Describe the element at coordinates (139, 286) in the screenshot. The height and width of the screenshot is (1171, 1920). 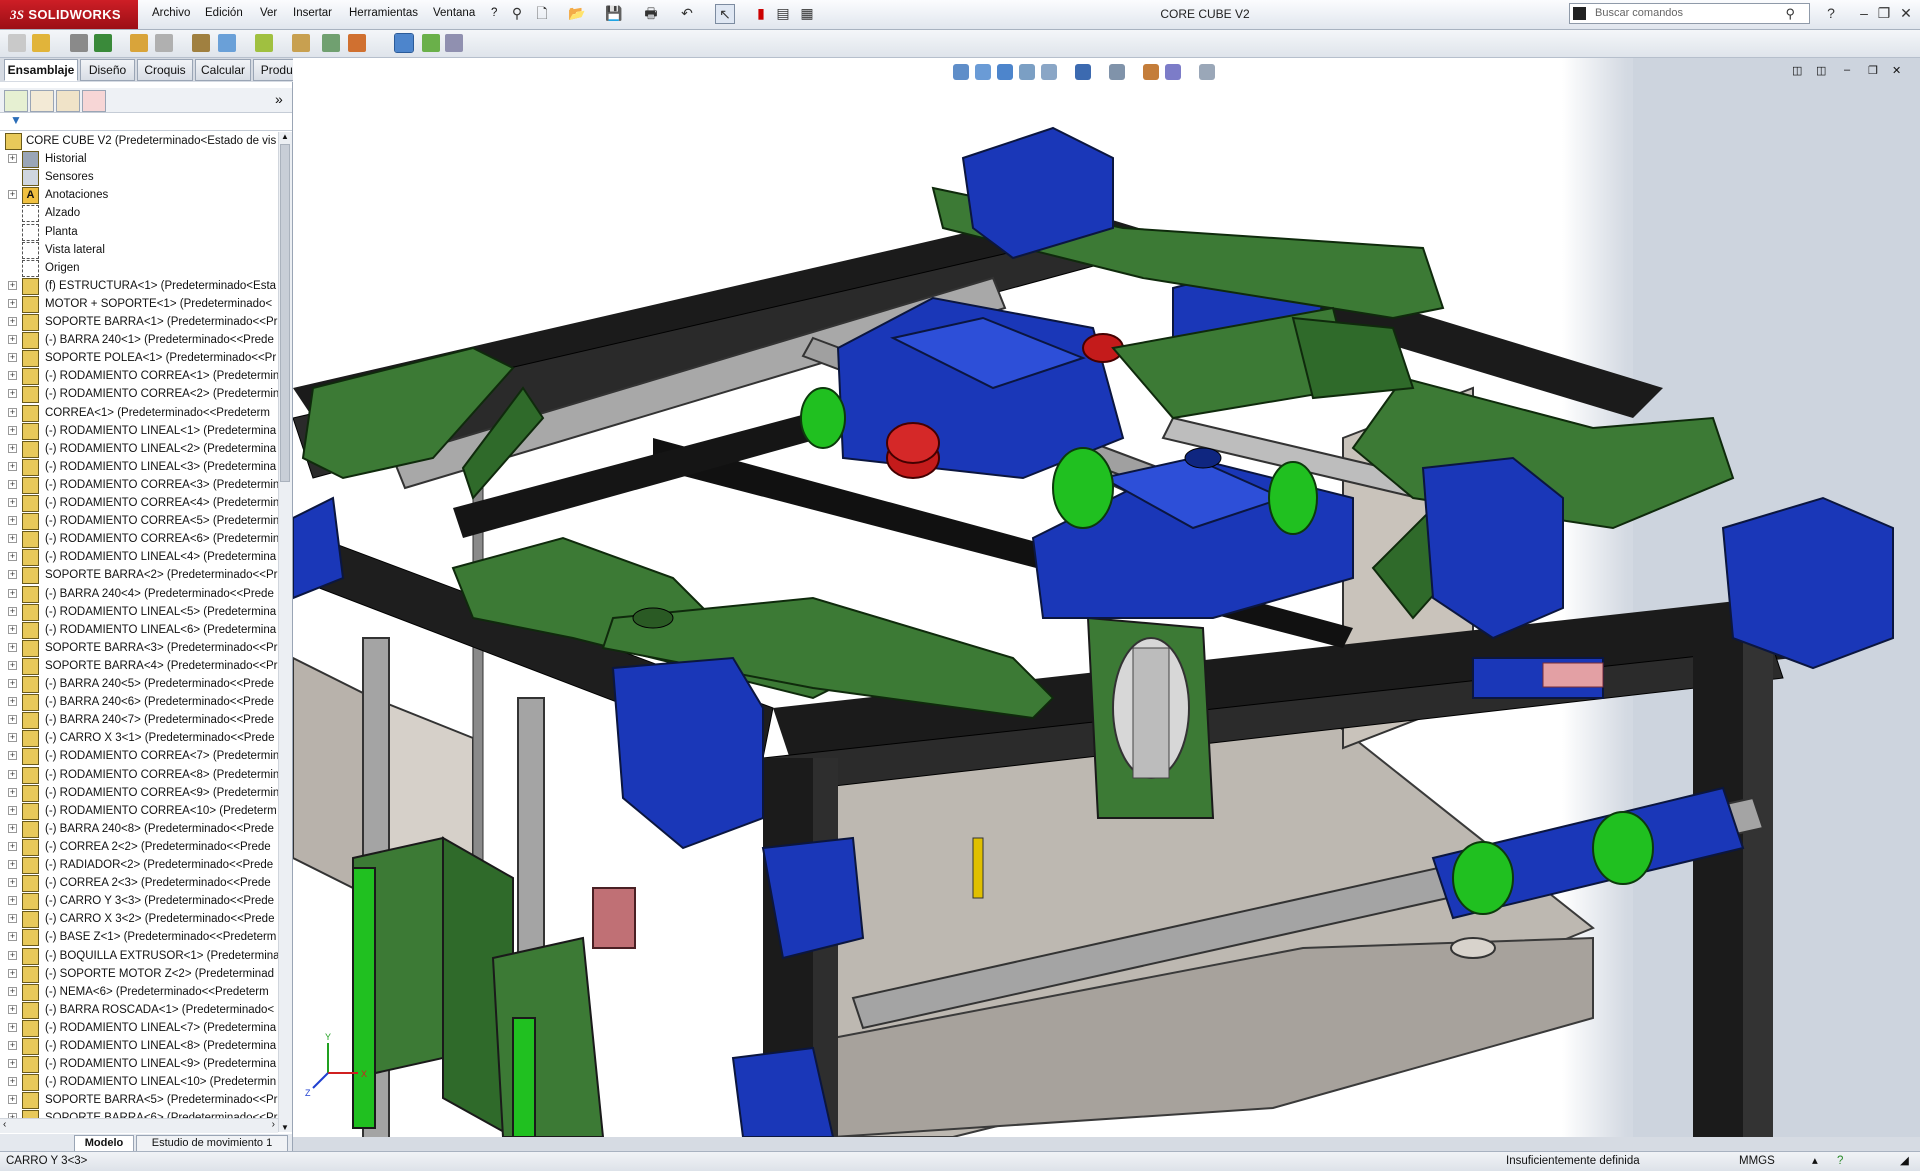
I see `tree-item: + (f) ESTRUCTURA<1> (Predeterminado<Esta` at that location.